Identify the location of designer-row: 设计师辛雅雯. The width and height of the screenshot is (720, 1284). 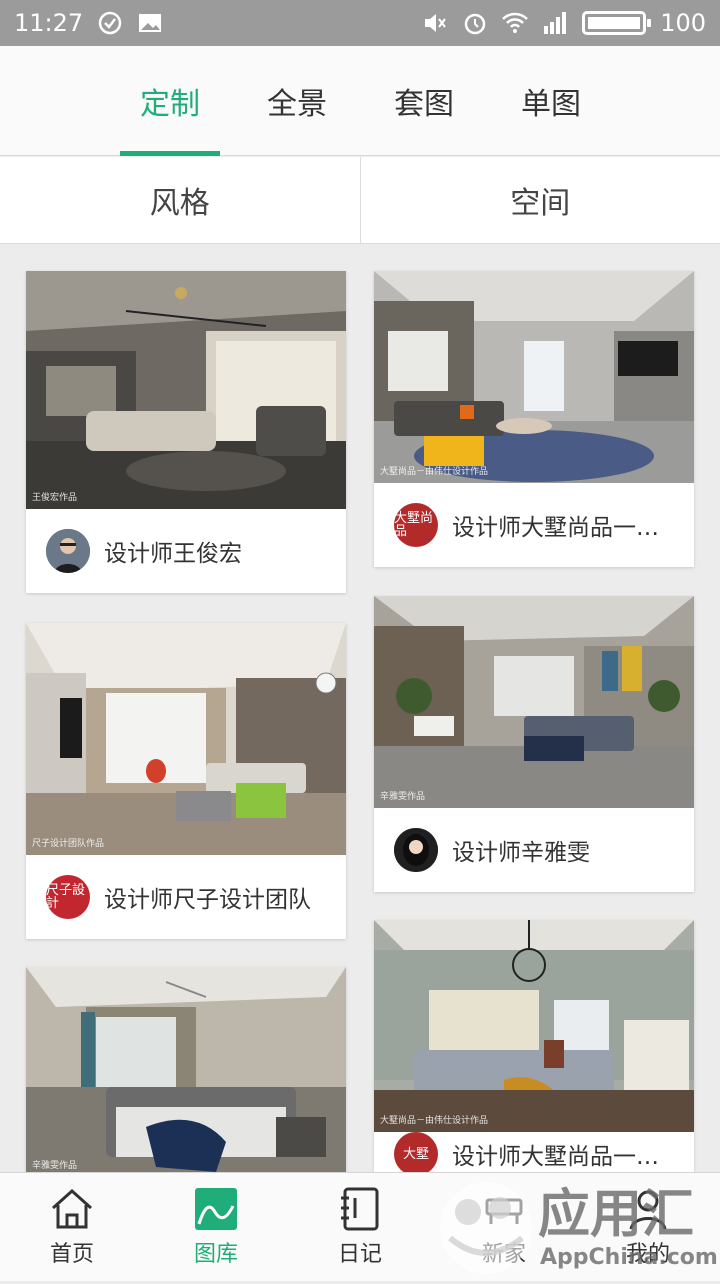
(534, 850).